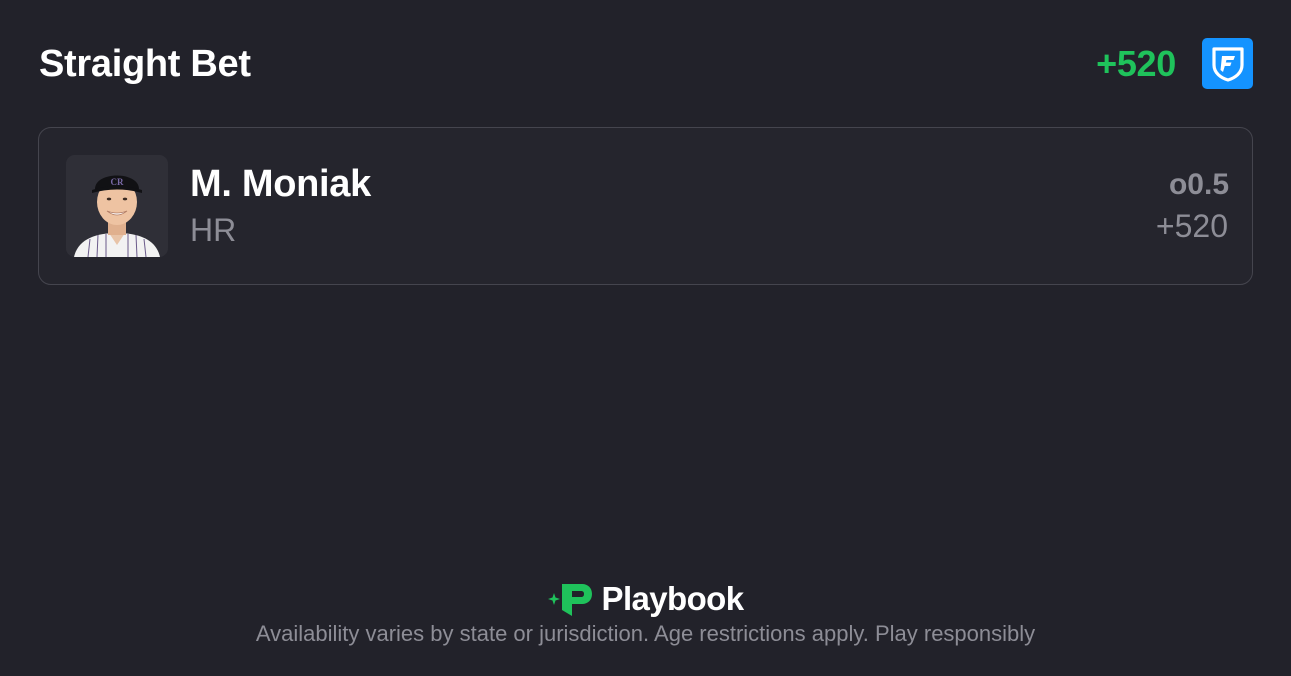 The width and height of the screenshot is (1291, 676). What do you see at coordinates (646, 64) in the screenshot?
I see `bet-header: Straight Bet +520` at bounding box center [646, 64].